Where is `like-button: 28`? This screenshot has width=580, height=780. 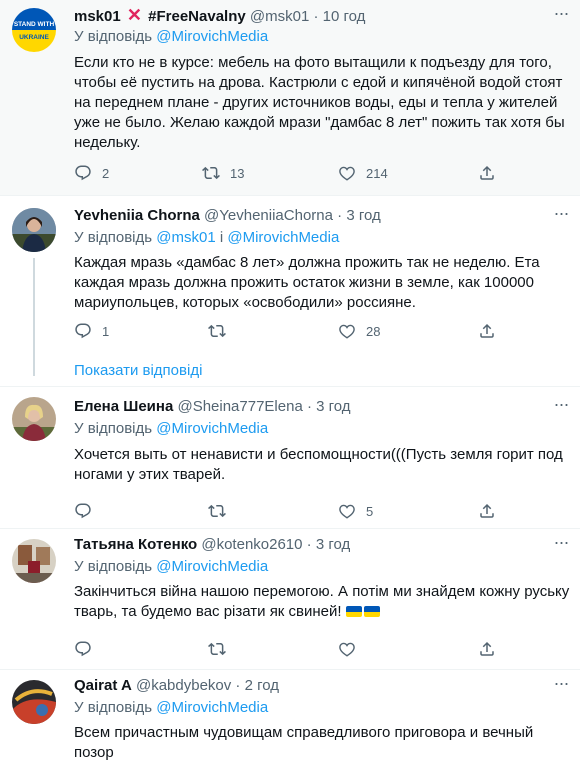
like-button: 28 is located at coordinates (359, 331).